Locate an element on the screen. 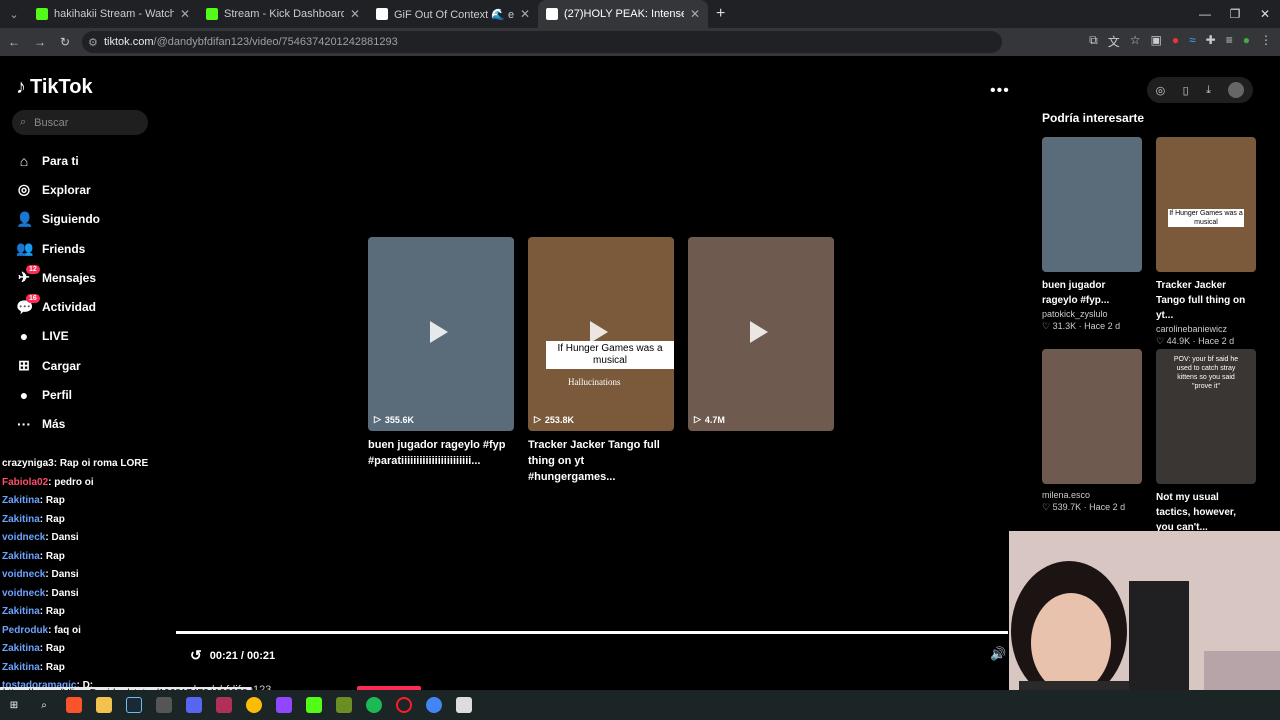 This screenshot has width=1280, height=720. video-card: ▷ 4.7M is located at coordinates (761, 361).